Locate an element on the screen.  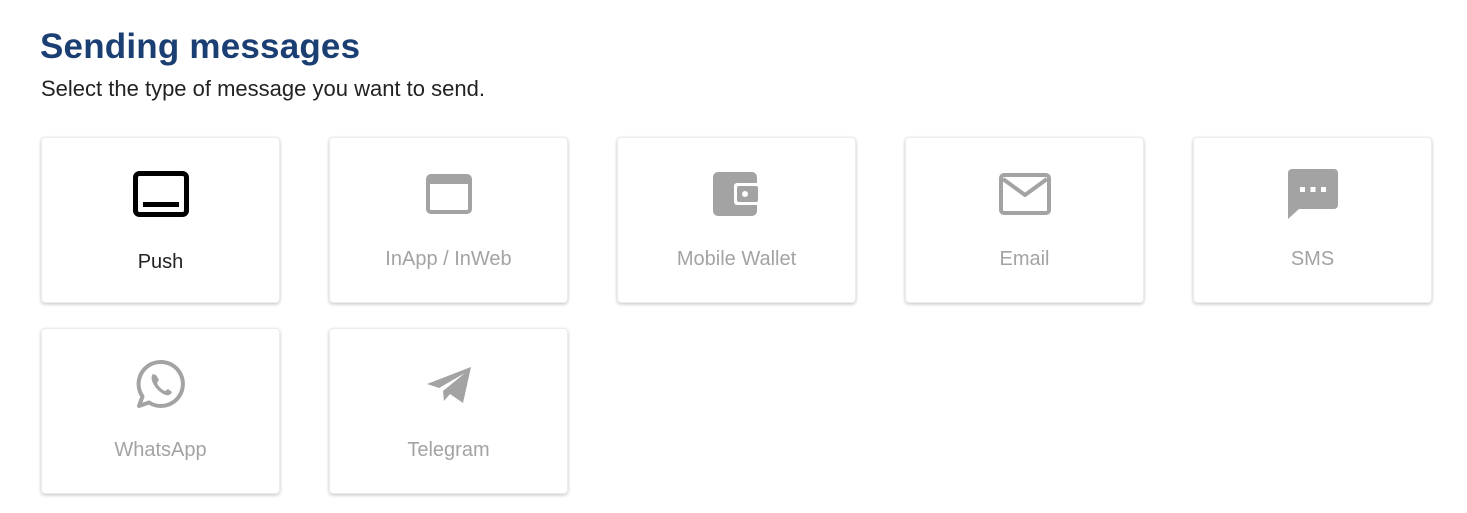
message-type-card-mobile-wallet: Mobile Wallet is located at coordinates (736, 220).